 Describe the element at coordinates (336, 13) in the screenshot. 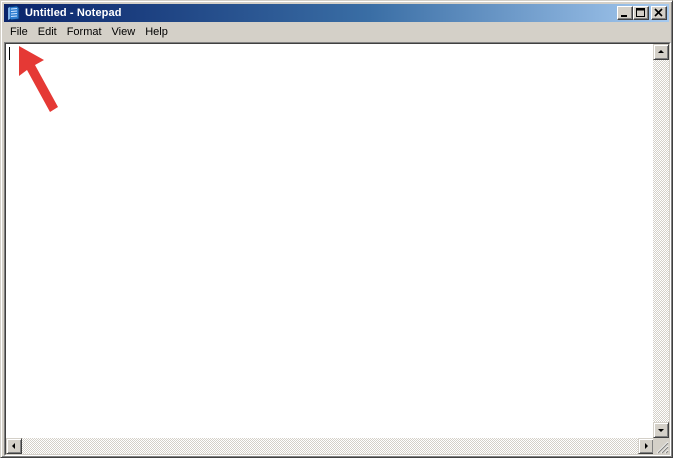

I see `title-bar: Untitled - Notepad` at that location.